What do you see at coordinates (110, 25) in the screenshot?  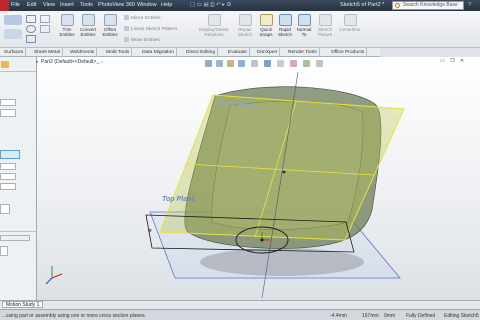 I see `offset-entities-button: Offset Entities` at bounding box center [110, 25].